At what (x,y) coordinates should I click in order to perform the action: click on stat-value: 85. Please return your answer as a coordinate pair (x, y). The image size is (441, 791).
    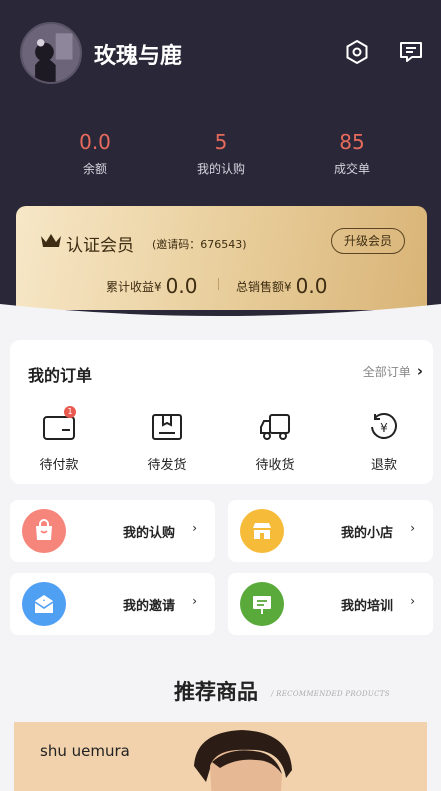
    Looking at the image, I should click on (352, 142).